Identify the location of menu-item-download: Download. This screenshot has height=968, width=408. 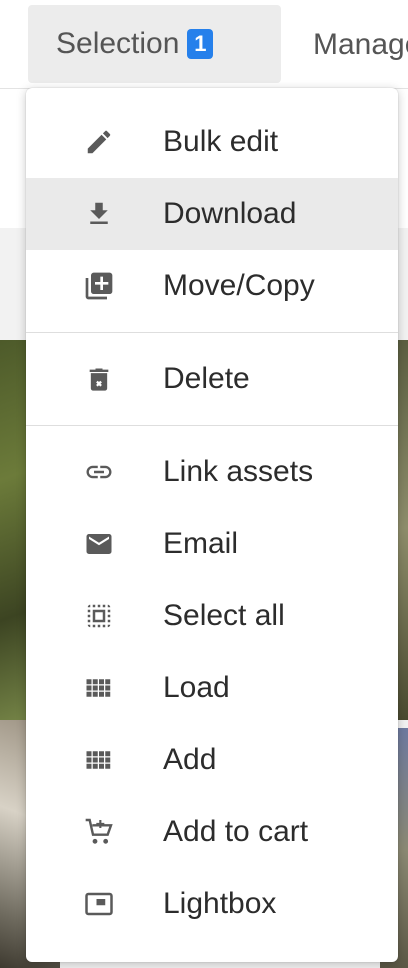
(212, 214).